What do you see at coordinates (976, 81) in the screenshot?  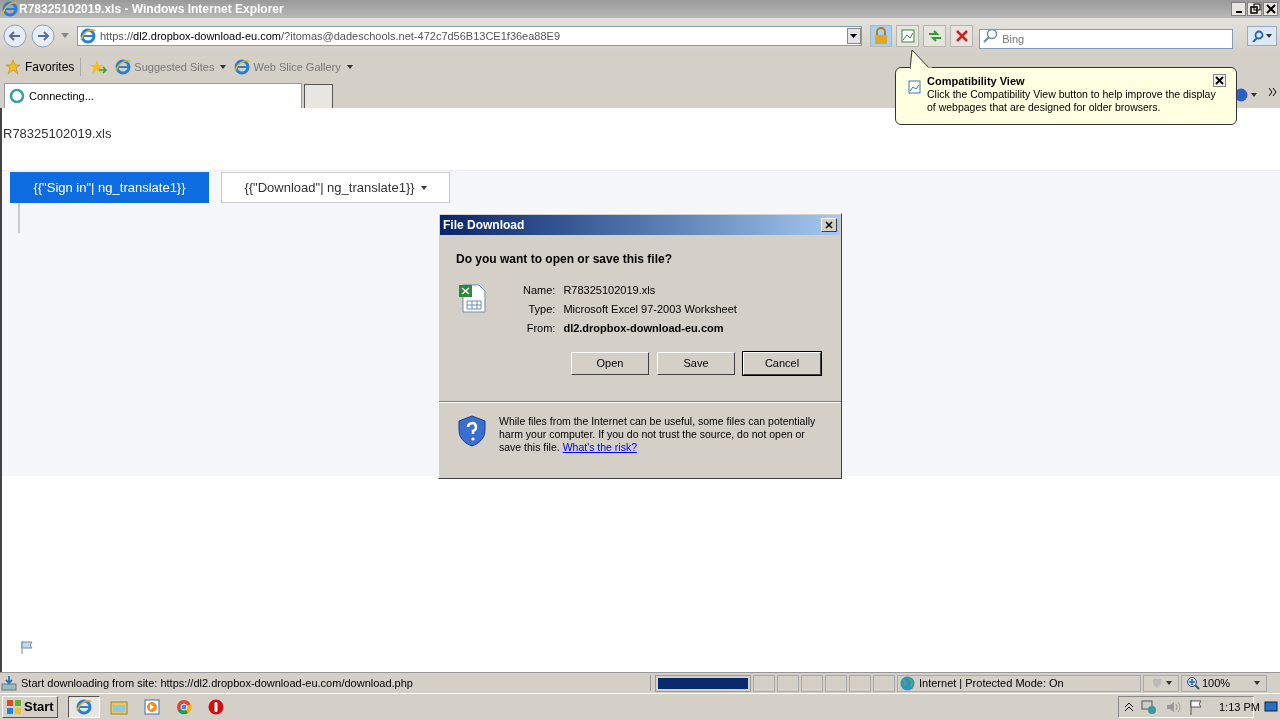 I see `tooltip-title: Compatibility View` at bounding box center [976, 81].